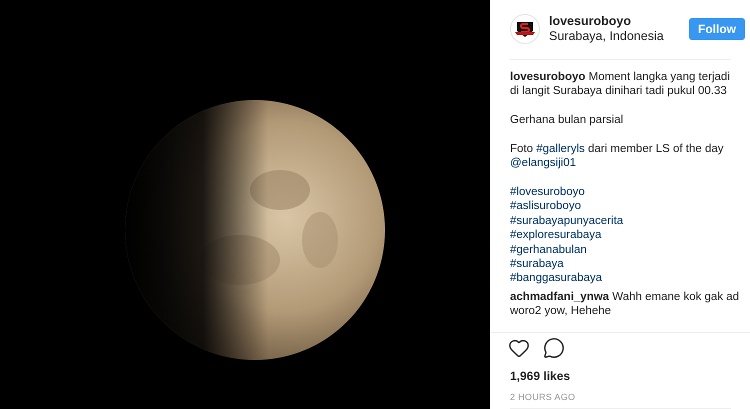  I want to click on caption-text: Foto #galleryls dari member LS of the day @elangsiji01, so click(617, 156).